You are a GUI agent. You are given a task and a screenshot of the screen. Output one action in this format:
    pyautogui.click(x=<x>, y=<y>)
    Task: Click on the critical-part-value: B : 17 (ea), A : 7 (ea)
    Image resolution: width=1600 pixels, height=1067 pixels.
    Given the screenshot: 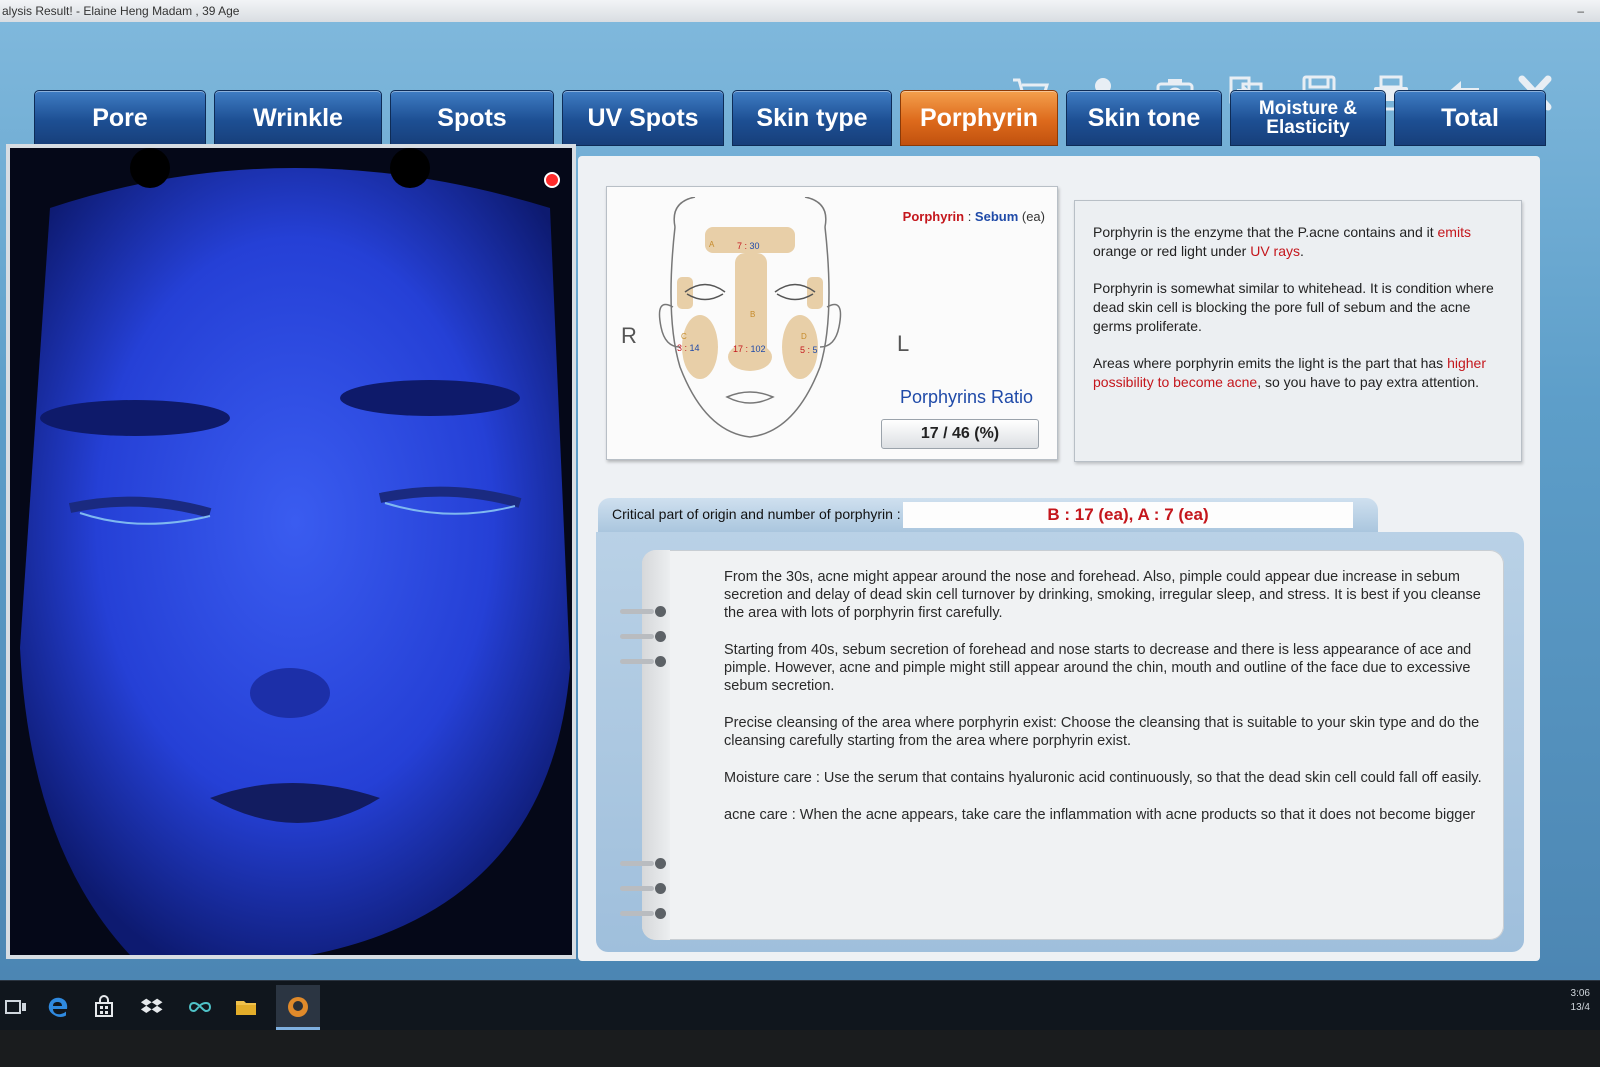 What is the action you would take?
    pyautogui.click(x=1128, y=515)
    